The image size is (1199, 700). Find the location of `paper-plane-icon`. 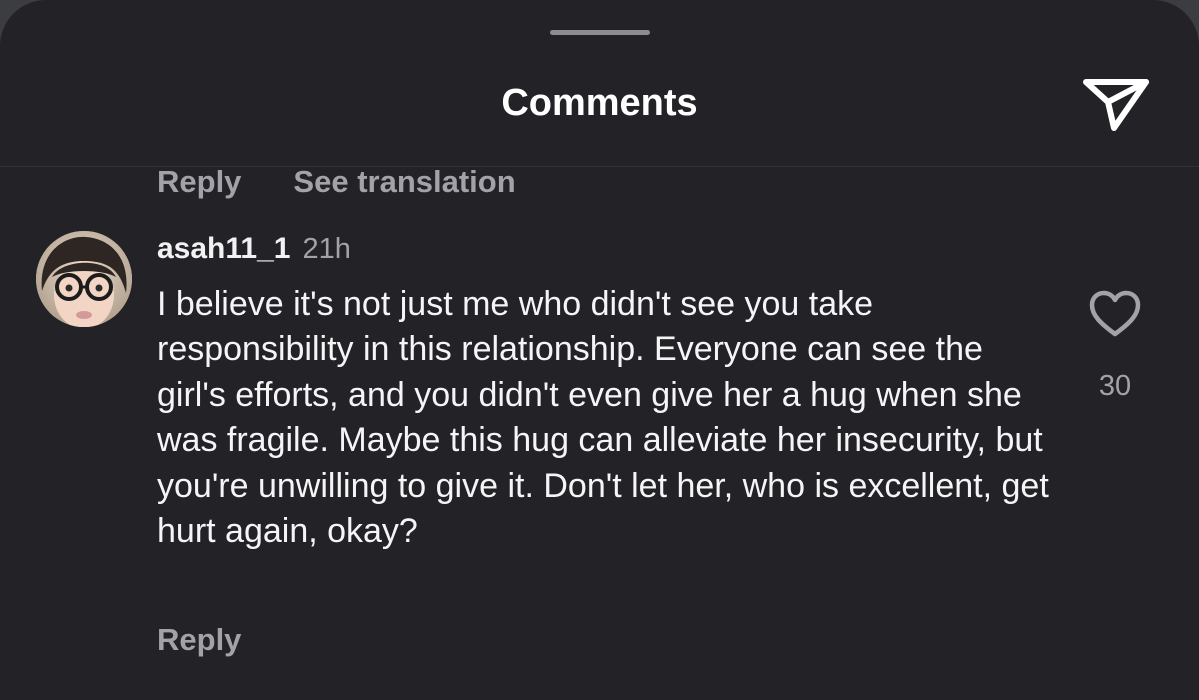

paper-plane-icon is located at coordinates (1116, 102).